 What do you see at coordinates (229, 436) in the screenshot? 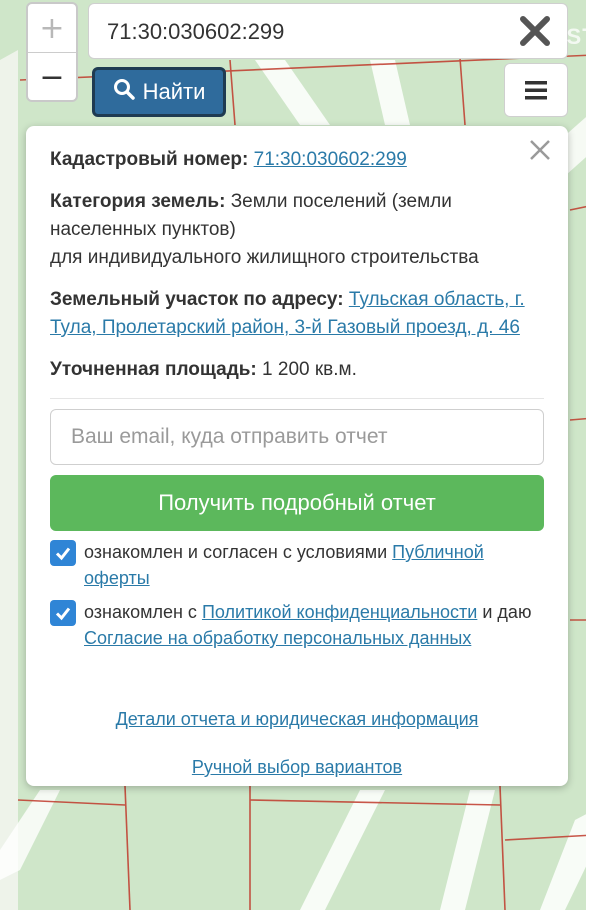
I see `email-placeholder: Ваш email, куда отправить отчет` at bounding box center [229, 436].